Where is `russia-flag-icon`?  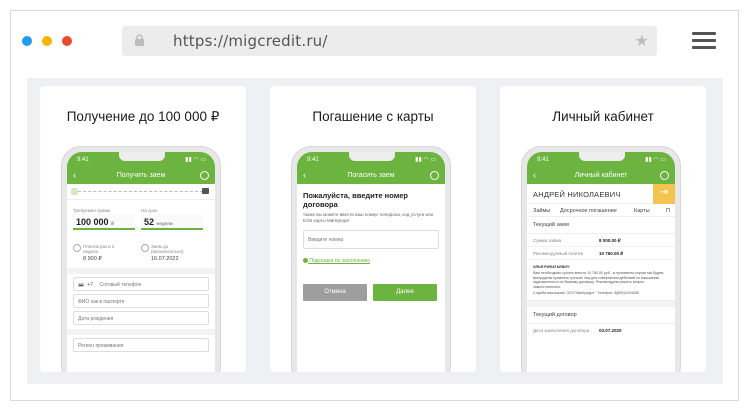
russia-flag-icon is located at coordinates (81, 284).